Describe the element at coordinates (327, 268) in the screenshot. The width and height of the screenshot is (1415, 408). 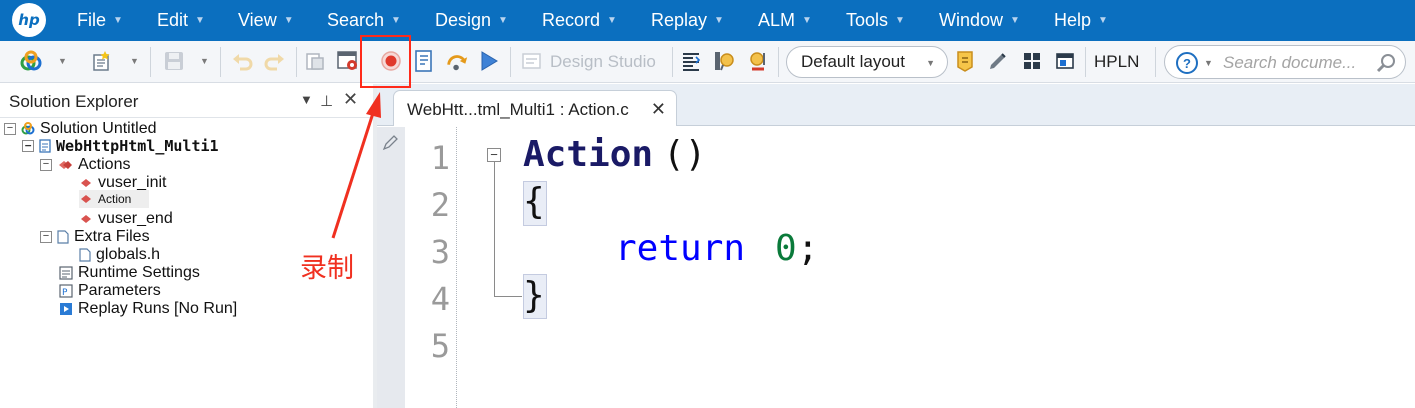
I see `annotation-label: 录制` at that location.